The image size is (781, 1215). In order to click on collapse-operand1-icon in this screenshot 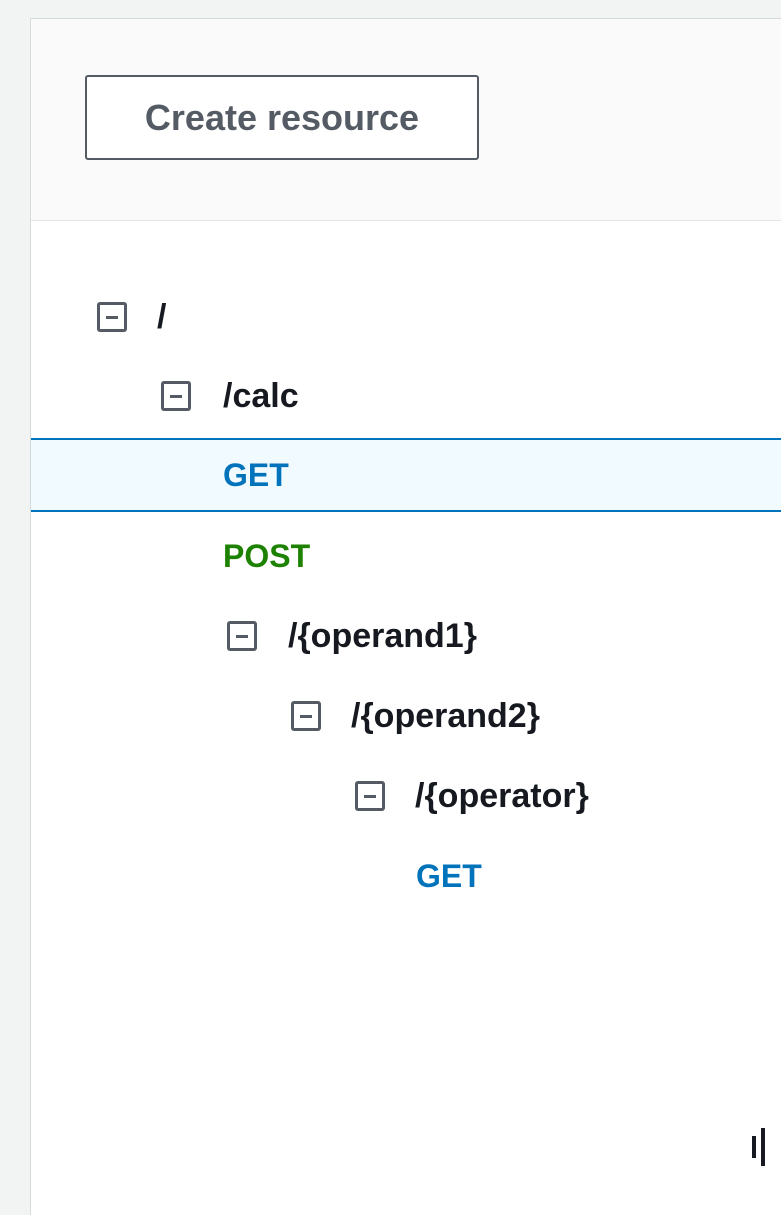, I will do `click(242, 636)`.